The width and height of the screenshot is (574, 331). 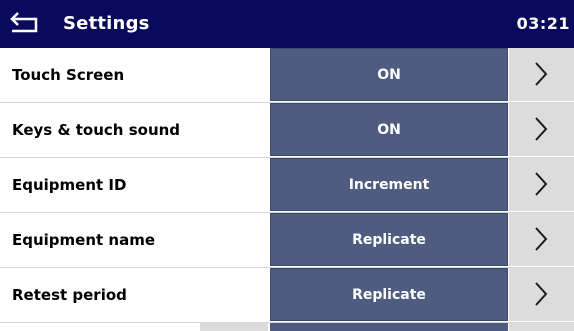 I want to click on setting-label: Retest period, so click(x=69, y=295).